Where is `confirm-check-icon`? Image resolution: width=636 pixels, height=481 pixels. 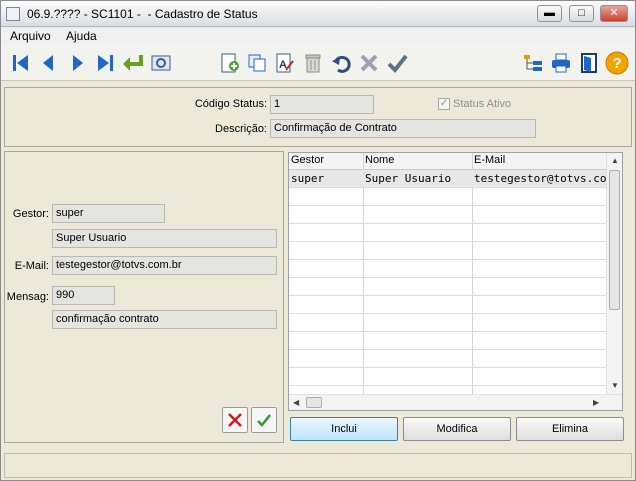
confirm-check-icon is located at coordinates (264, 420).